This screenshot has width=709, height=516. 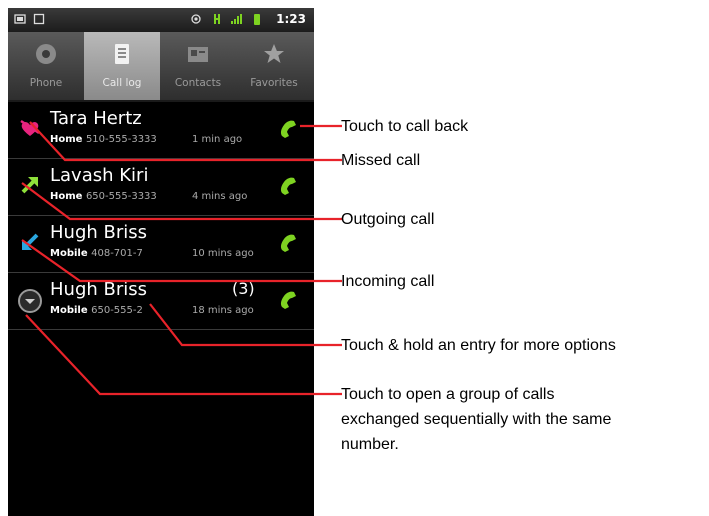 What do you see at coordinates (185, 141) in the screenshot?
I see `leader-missed` at bounding box center [185, 141].